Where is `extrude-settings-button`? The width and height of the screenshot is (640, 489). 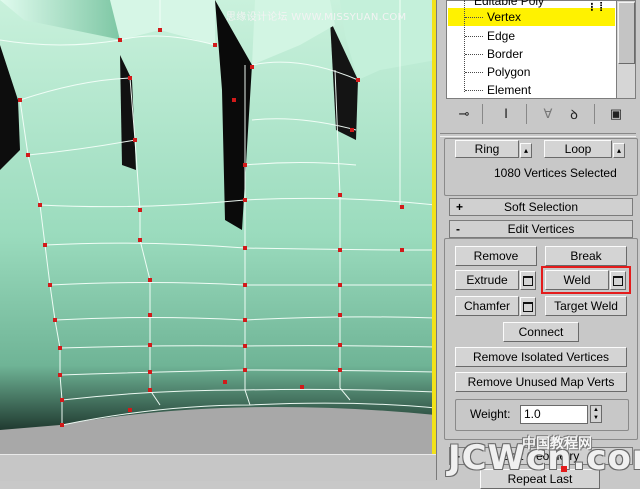
extrude-settings-button is located at coordinates (528, 280).